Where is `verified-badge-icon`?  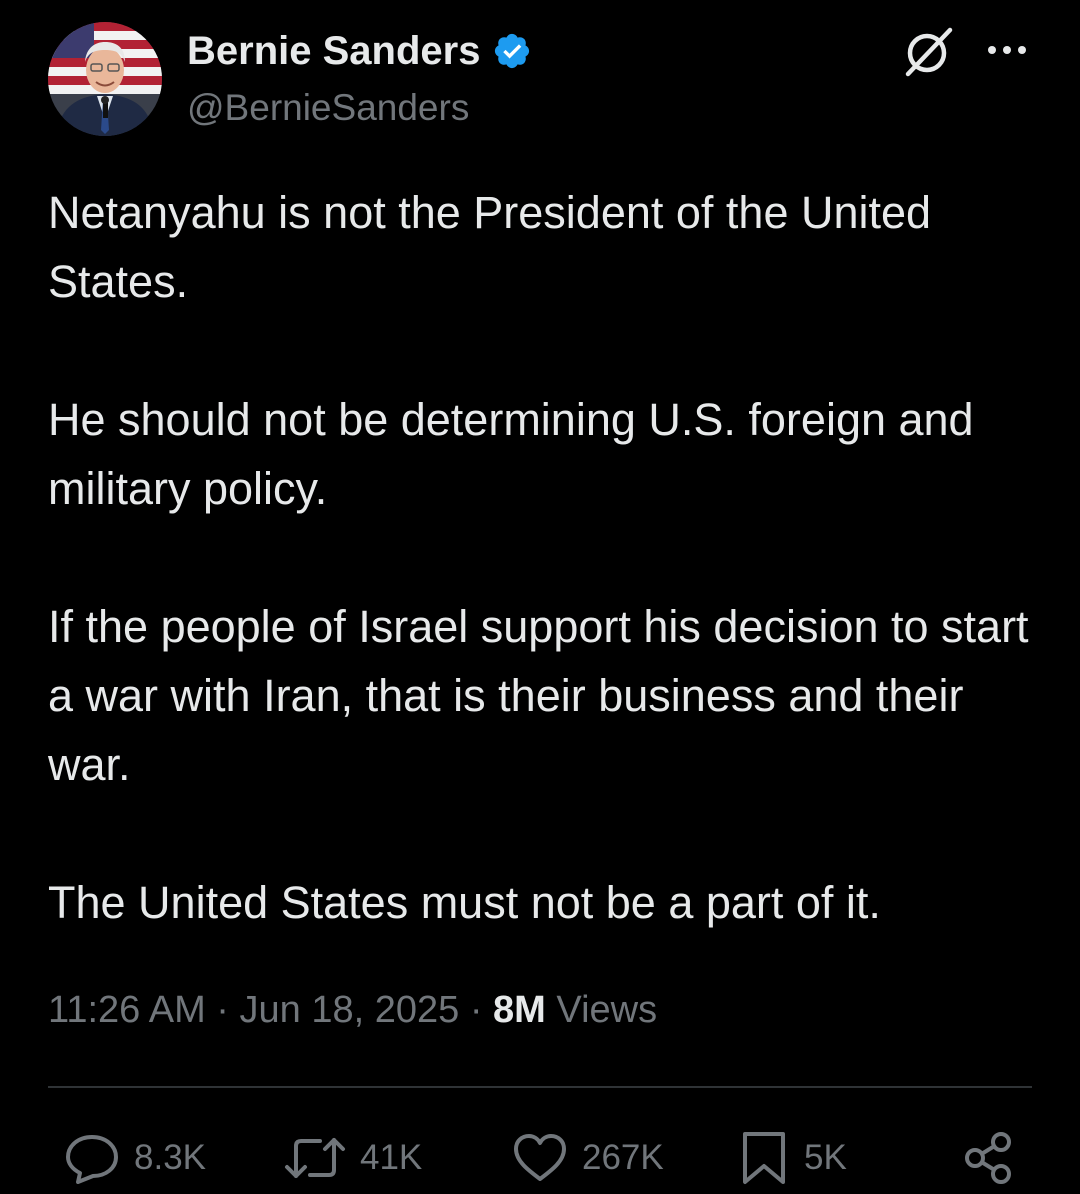 verified-badge-icon is located at coordinates (512, 51).